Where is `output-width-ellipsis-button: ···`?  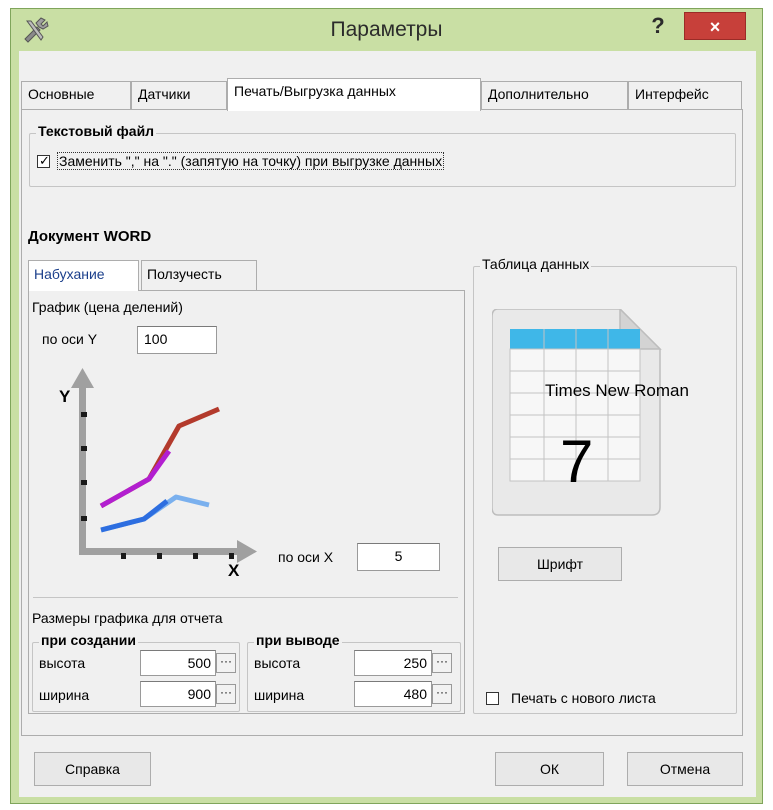 output-width-ellipsis-button: ··· is located at coordinates (442, 694).